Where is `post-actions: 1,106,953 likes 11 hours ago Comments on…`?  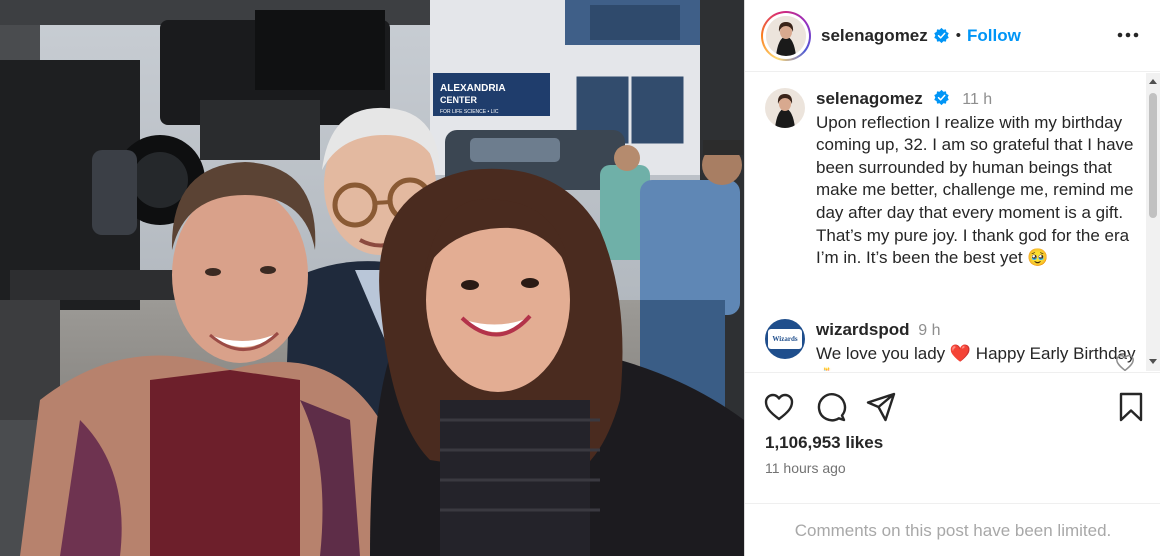 post-actions: 1,106,953 likes 11 hours ago Comments on… is located at coordinates (952, 464).